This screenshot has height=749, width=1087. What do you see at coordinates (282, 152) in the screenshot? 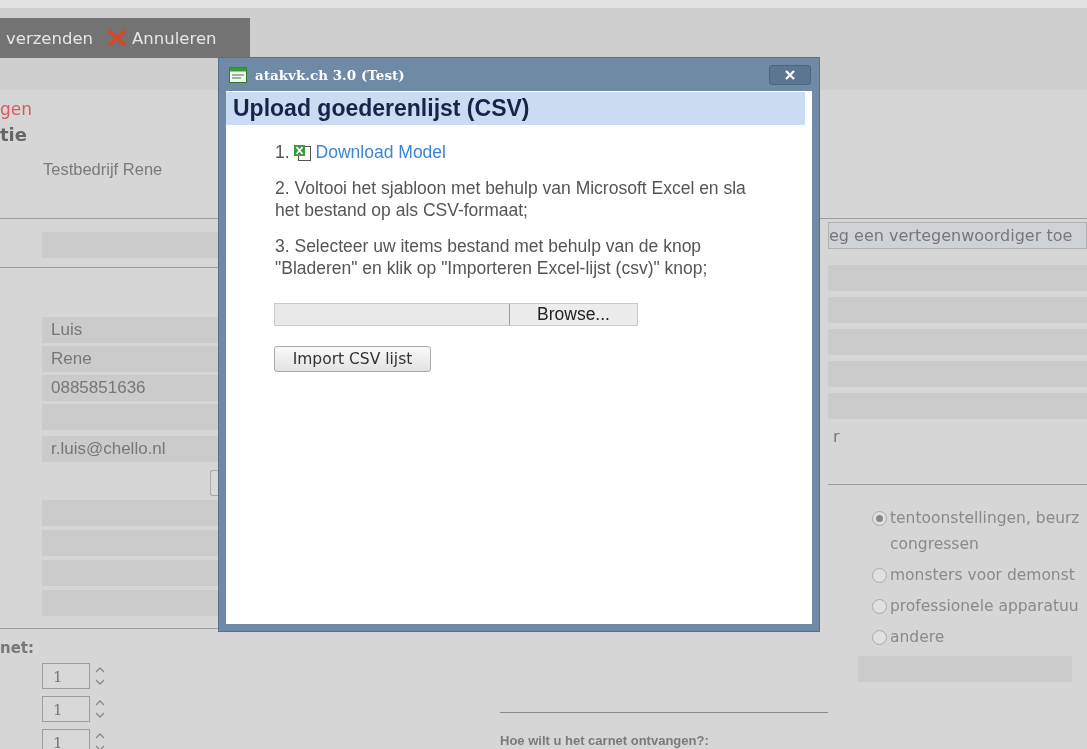
I see `step-number: 1.` at bounding box center [282, 152].